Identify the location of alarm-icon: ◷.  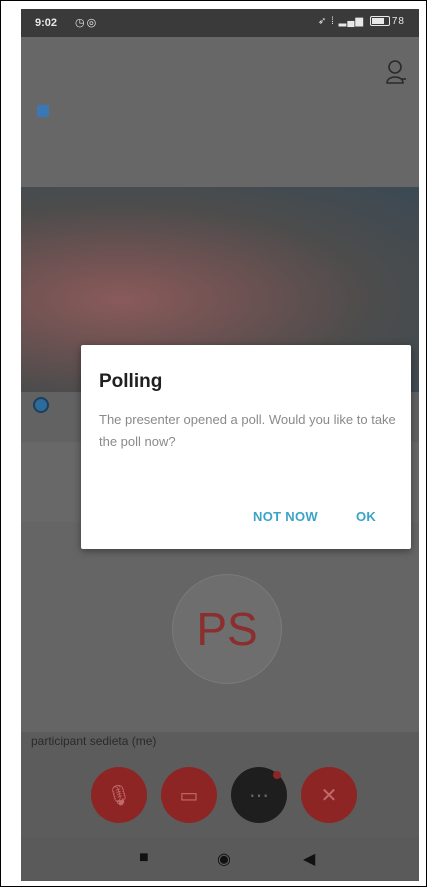
(81, 23).